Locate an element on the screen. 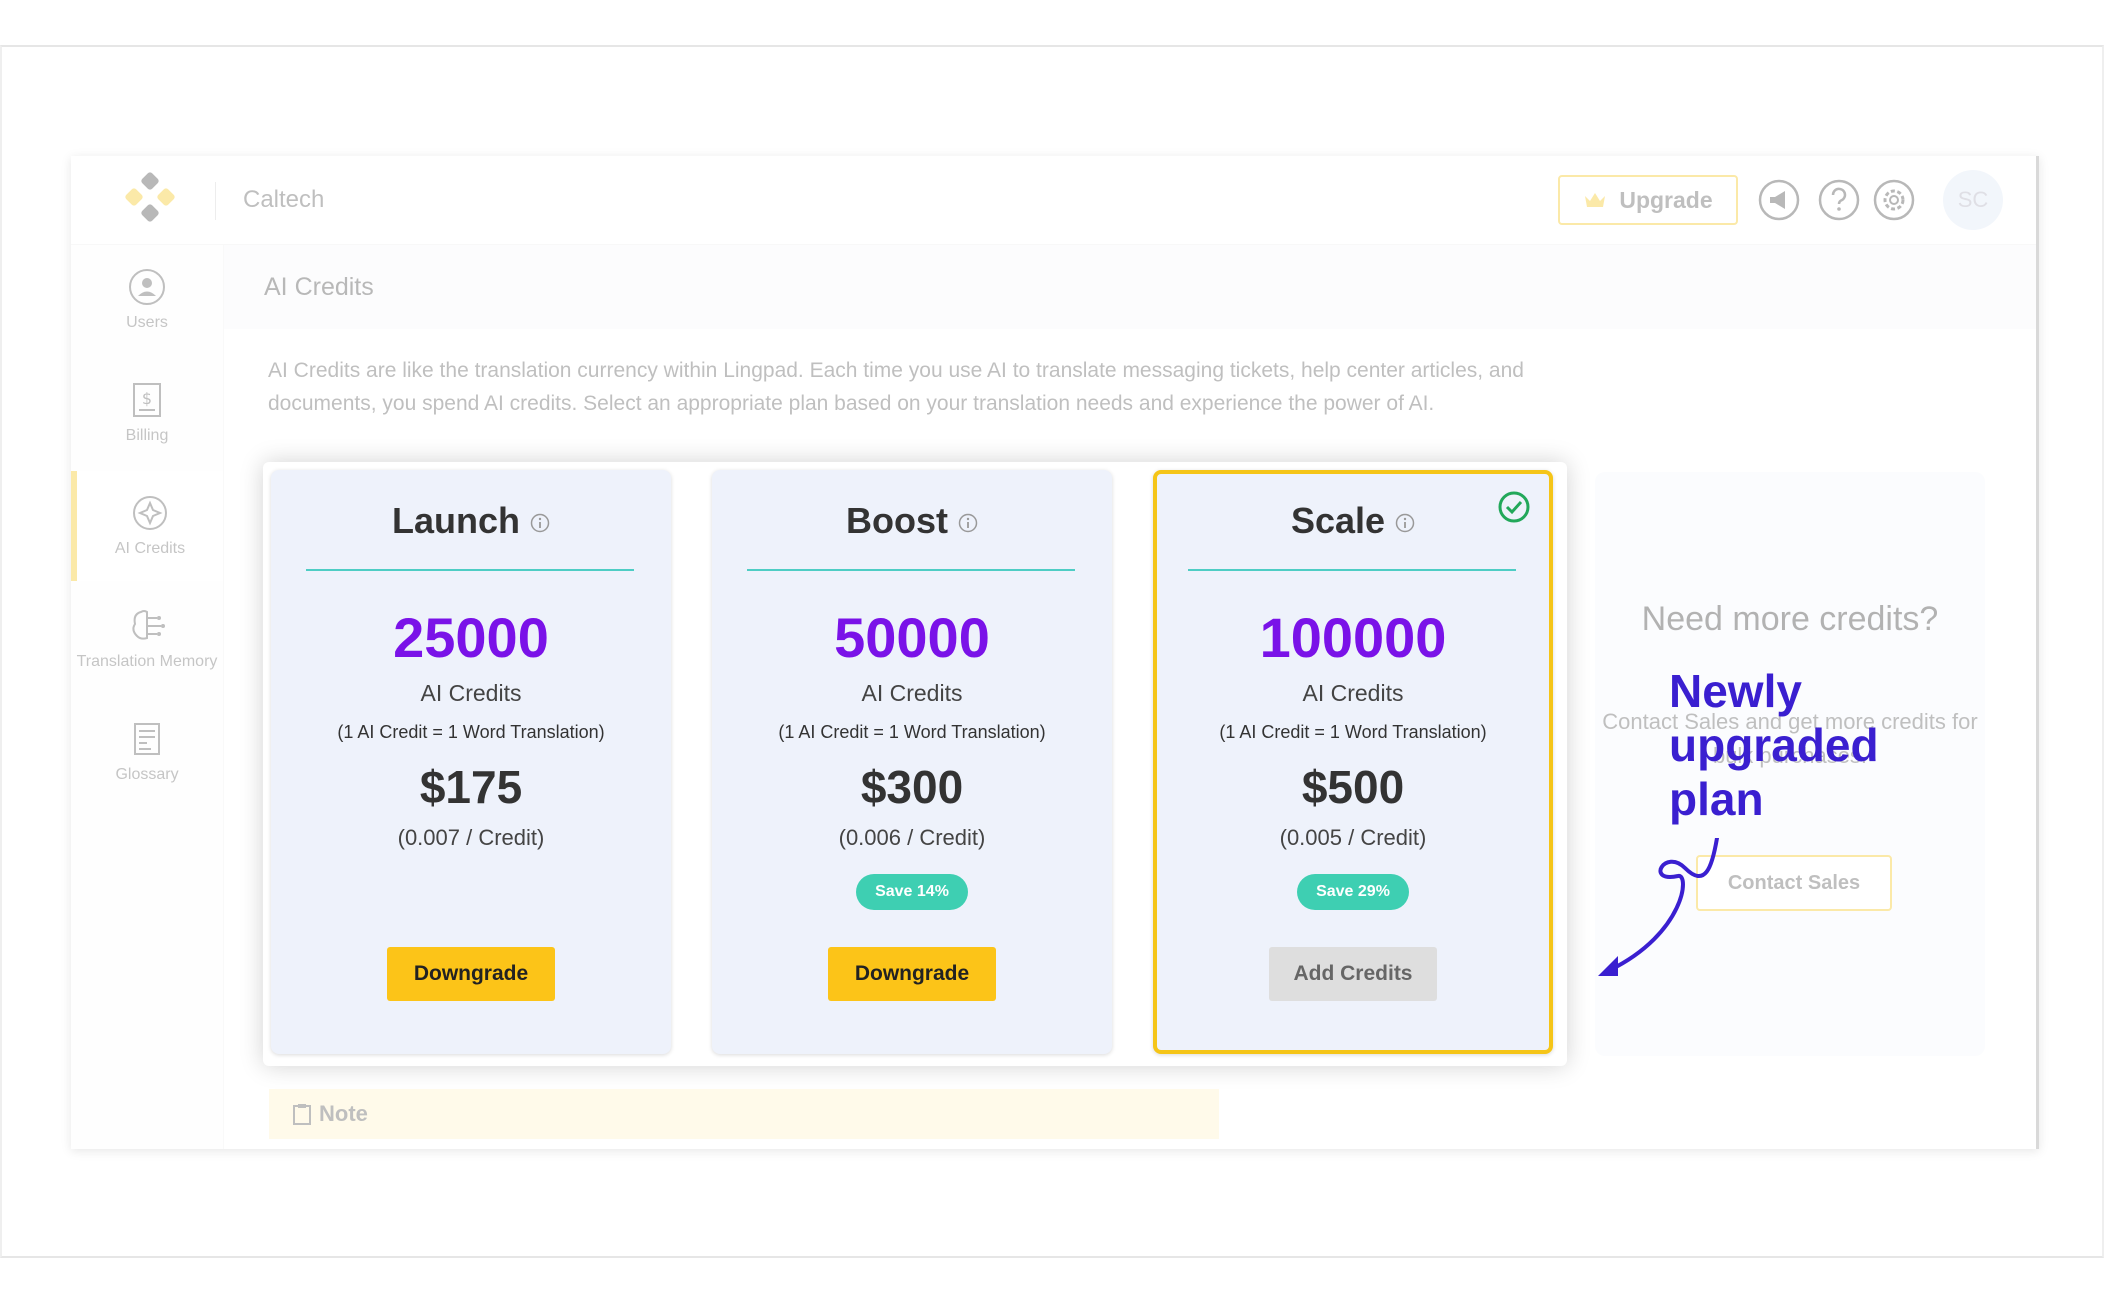 This screenshot has width=2106, height=1304. annotation-arrow-icon is located at coordinates (1658, 907).